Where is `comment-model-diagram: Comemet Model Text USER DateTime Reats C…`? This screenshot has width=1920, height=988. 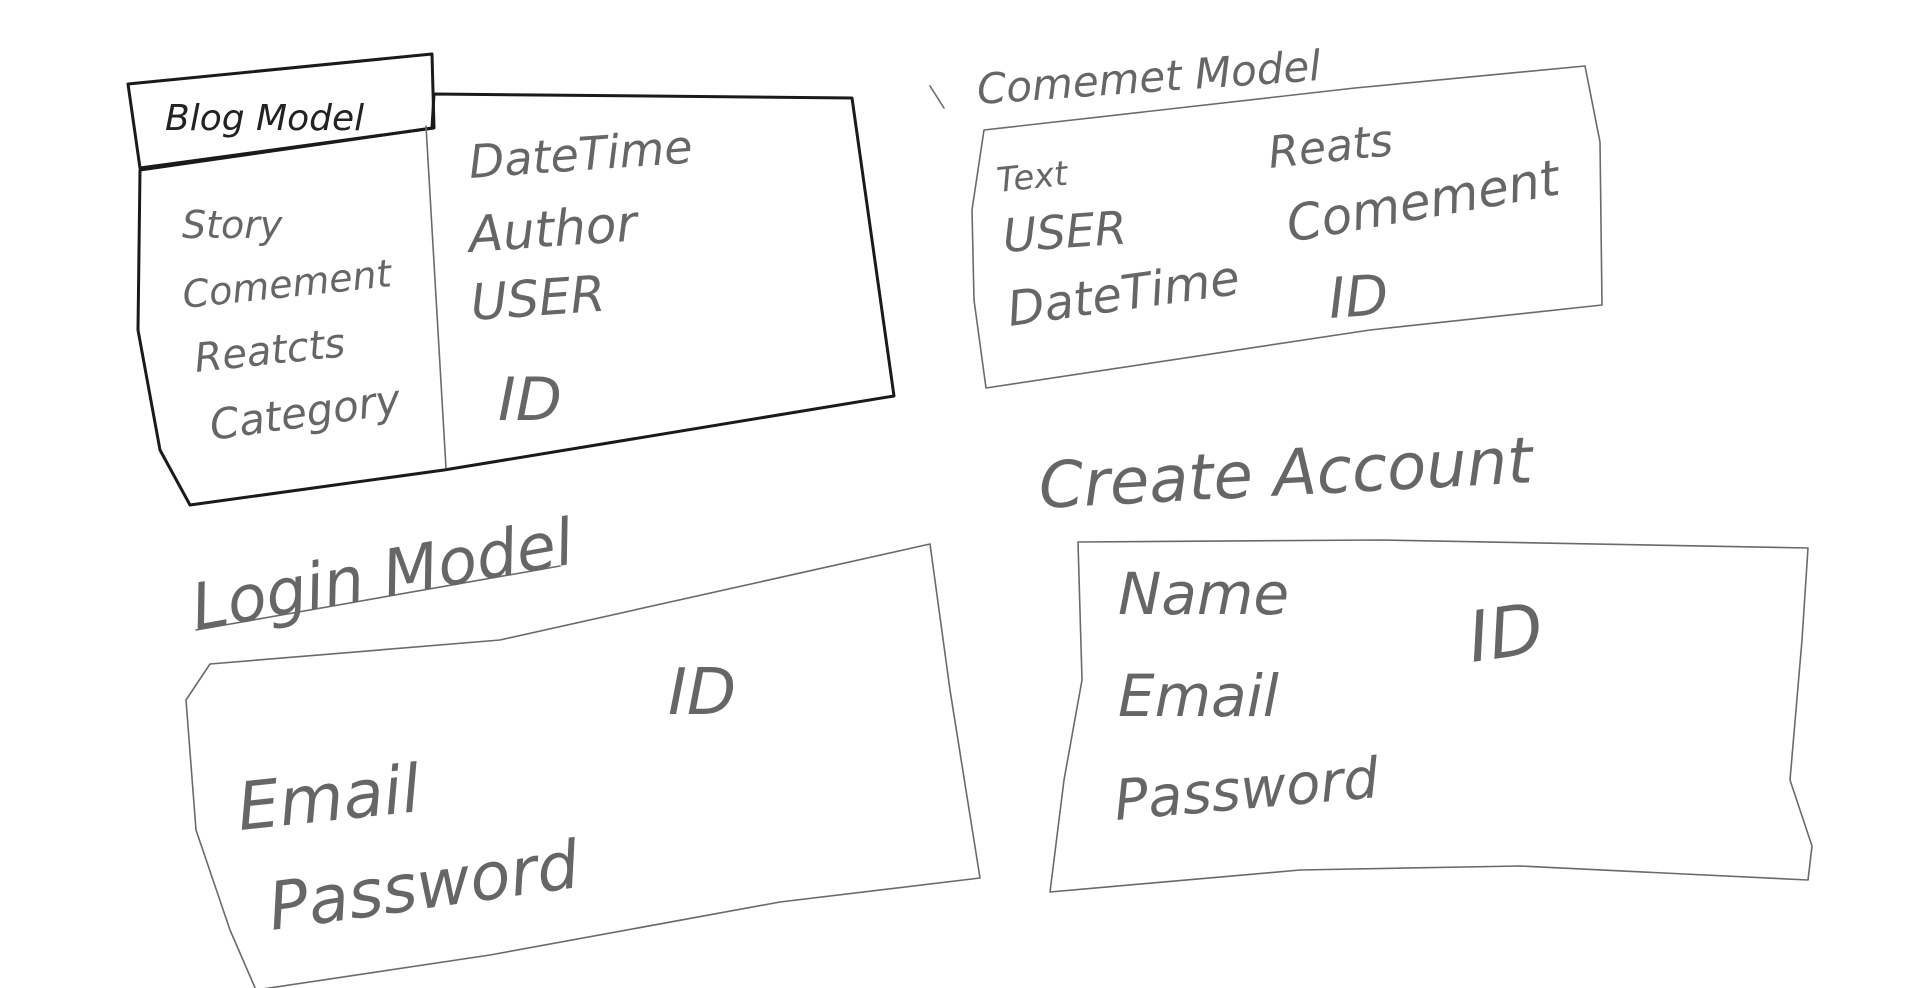 comment-model-diagram: Comemet Model Text USER DateTime Reats C… is located at coordinates (1266, 215).